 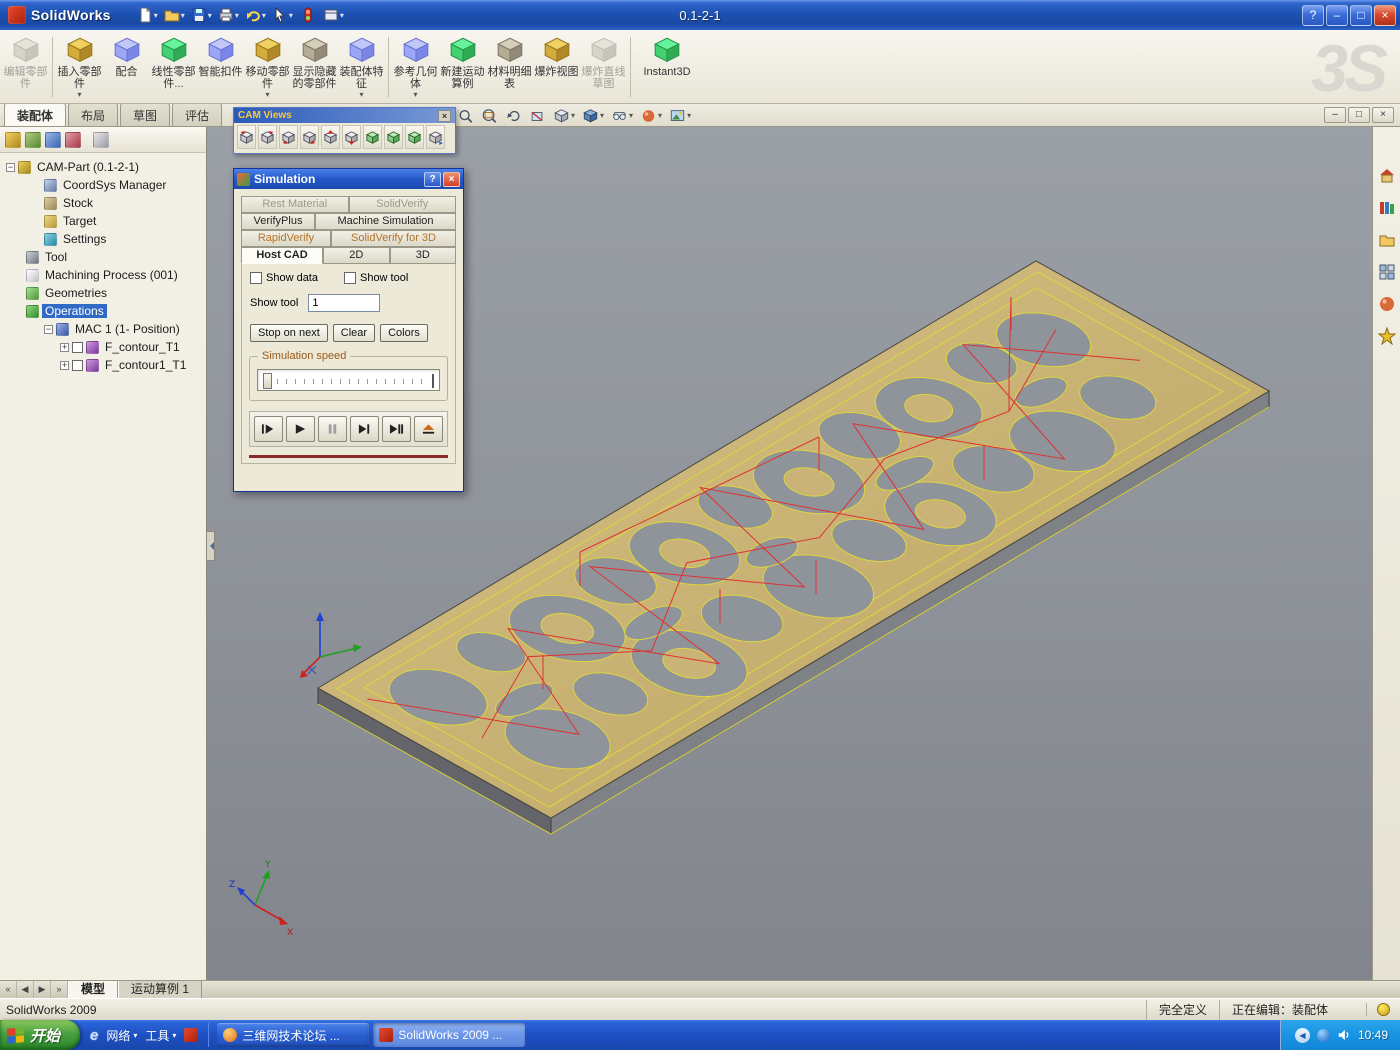 What do you see at coordinates (375, 278) in the screenshot?
I see `show-tool-checkbox-row: Show tool` at bounding box center [375, 278].